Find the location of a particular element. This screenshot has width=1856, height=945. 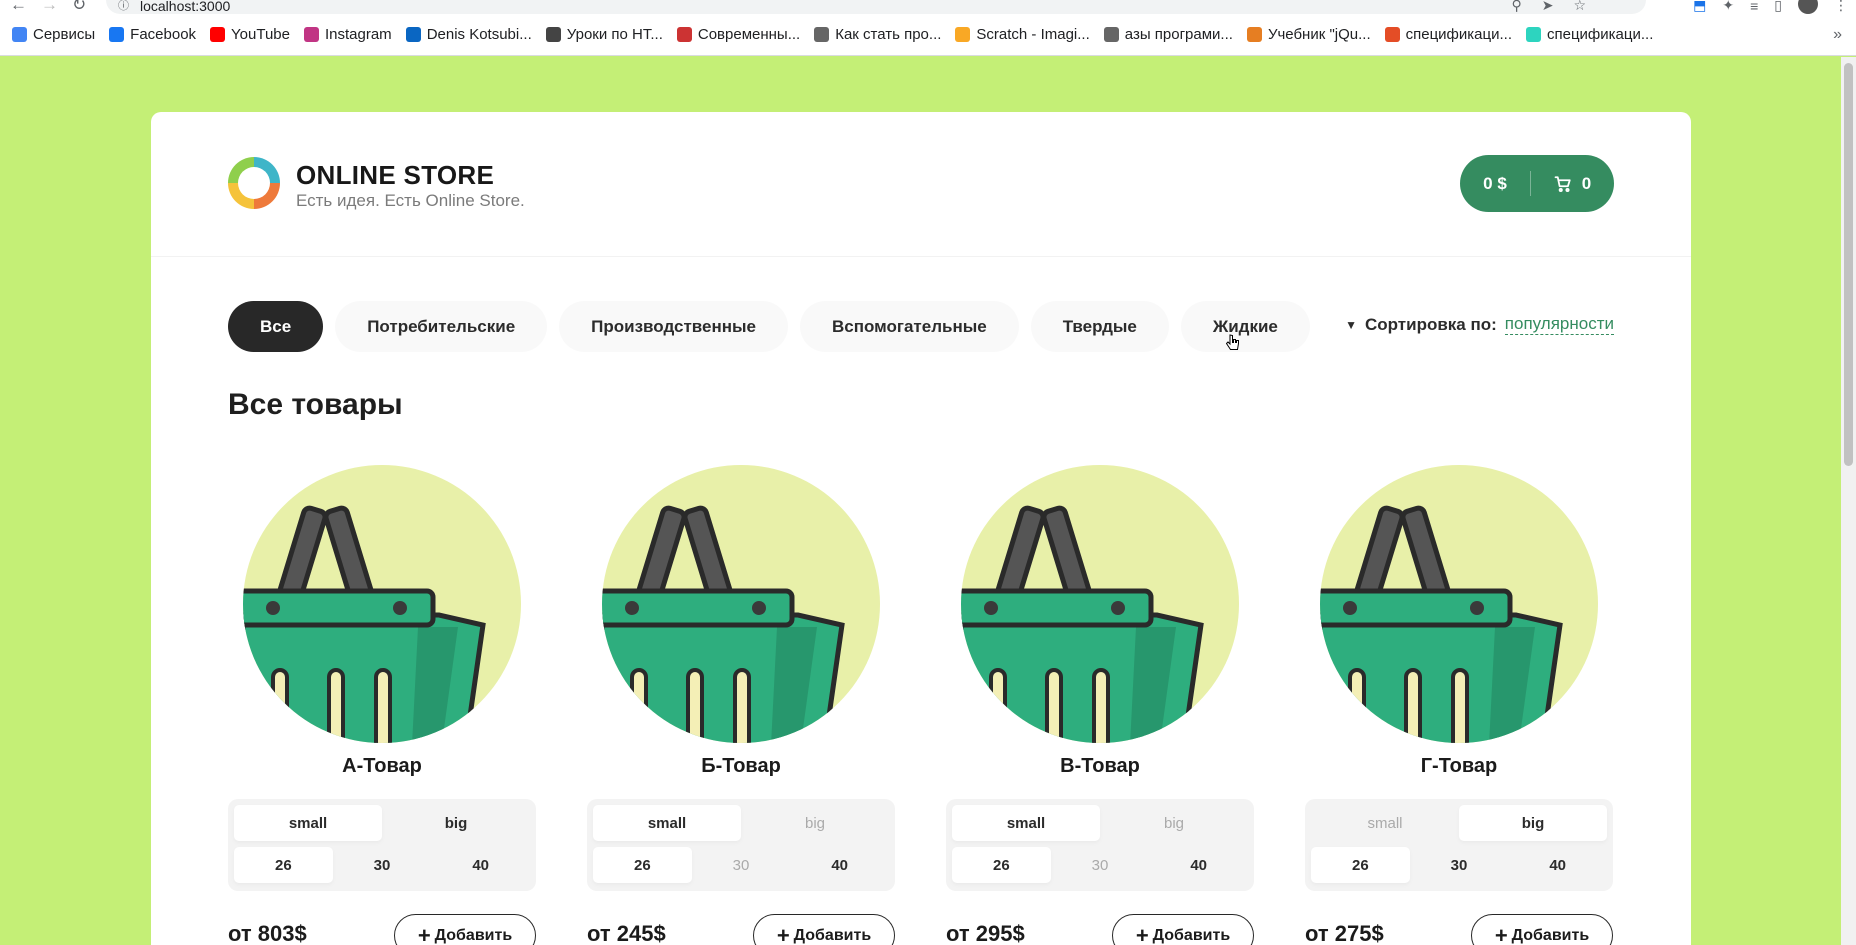

send-icon: ➤ is located at coordinates (1548, 7).